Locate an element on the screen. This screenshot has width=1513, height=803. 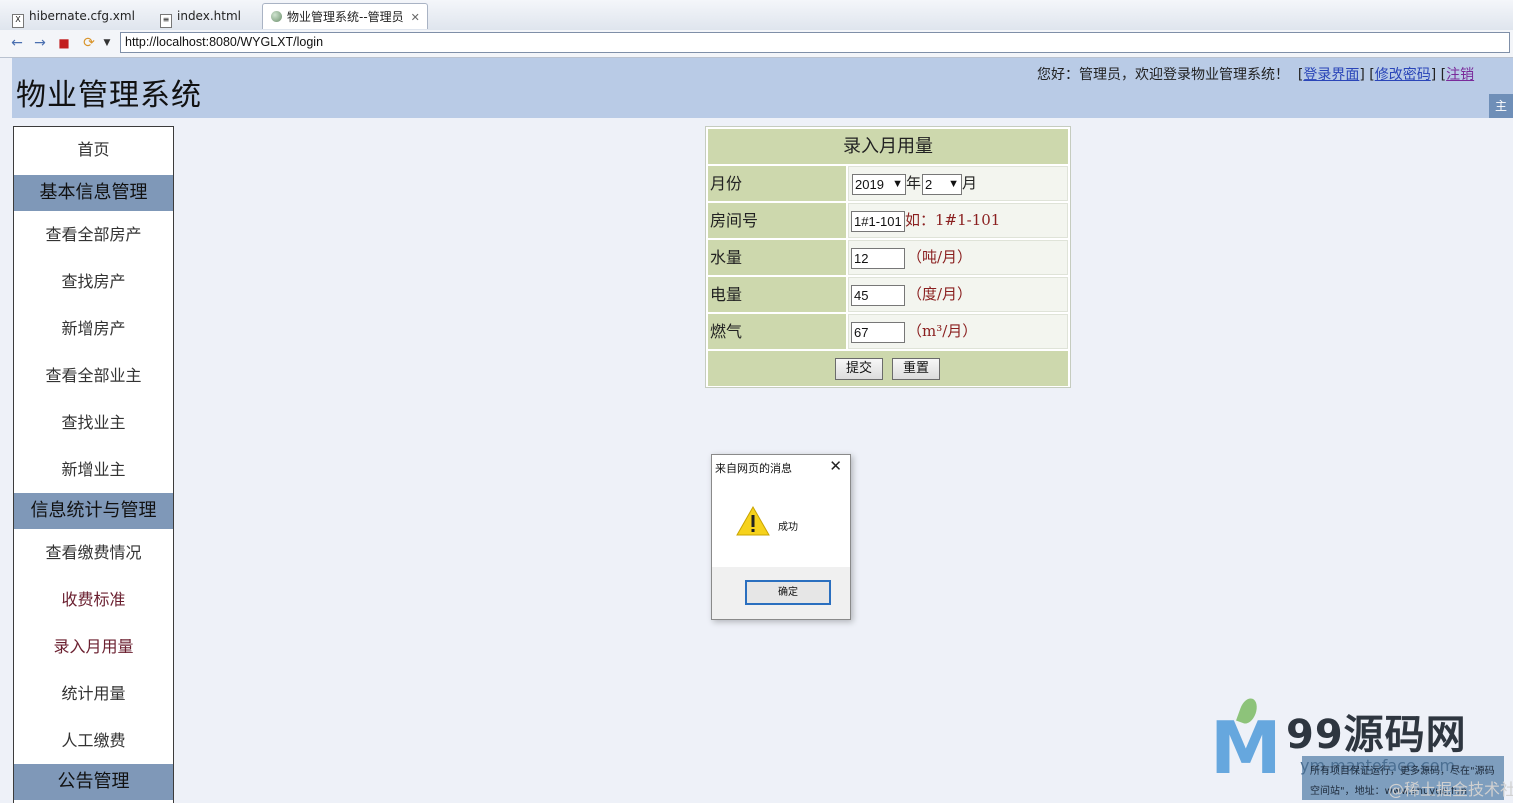
electric-unit: （度/月） is located at coordinates (940, 294).